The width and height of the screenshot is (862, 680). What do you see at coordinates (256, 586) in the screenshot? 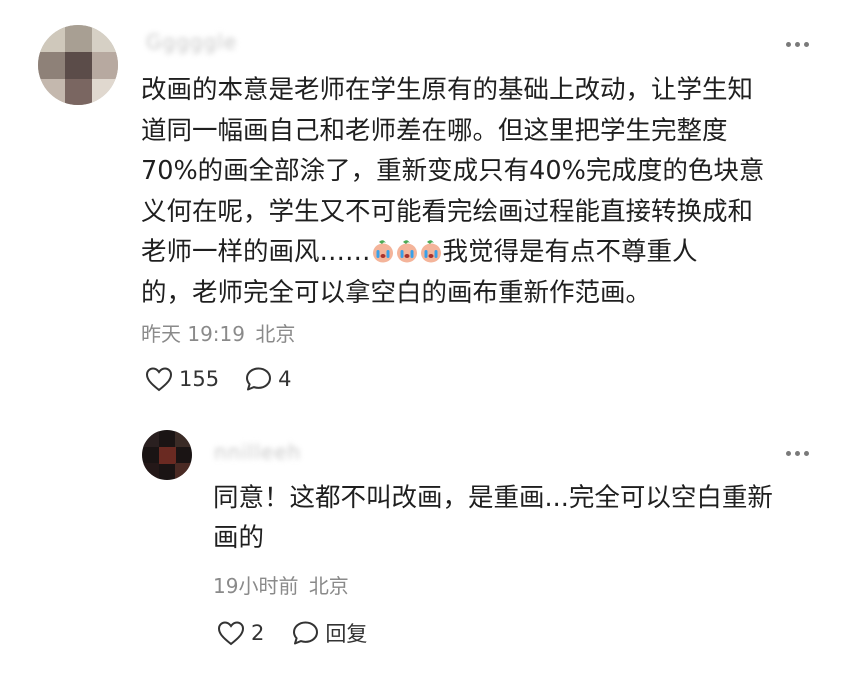
I see `reply-time: 19小时前` at bounding box center [256, 586].